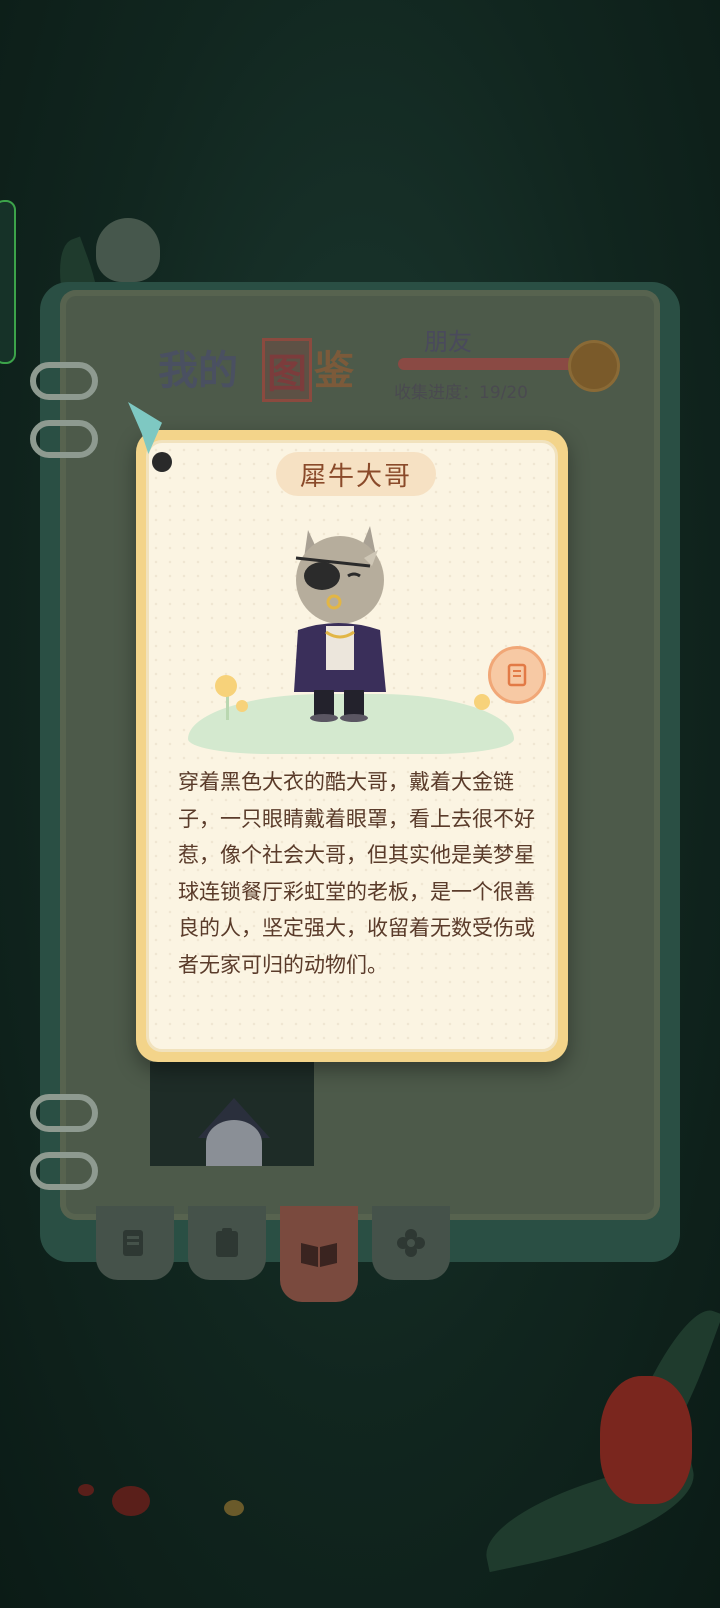 The height and width of the screenshot is (1608, 720). Describe the element at coordinates (227, 707) in the screenshot. I see `flower-stem` at that location.